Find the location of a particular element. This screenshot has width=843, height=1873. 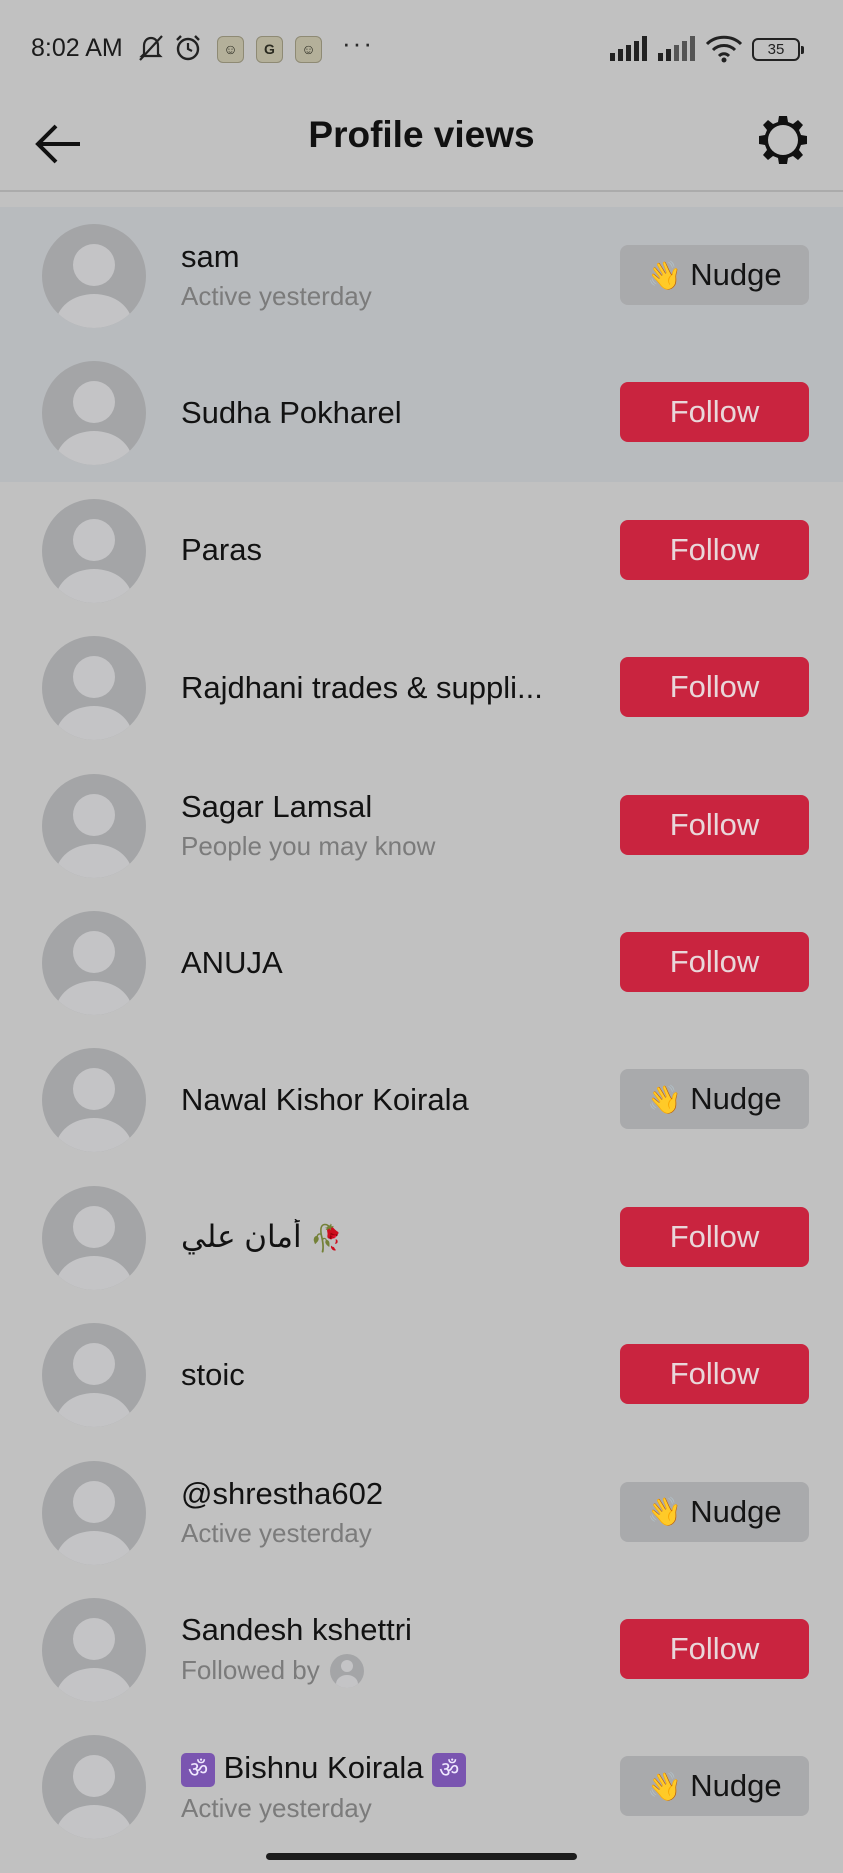

row-subtitle: People you may know is located at coordinates (381, 846).